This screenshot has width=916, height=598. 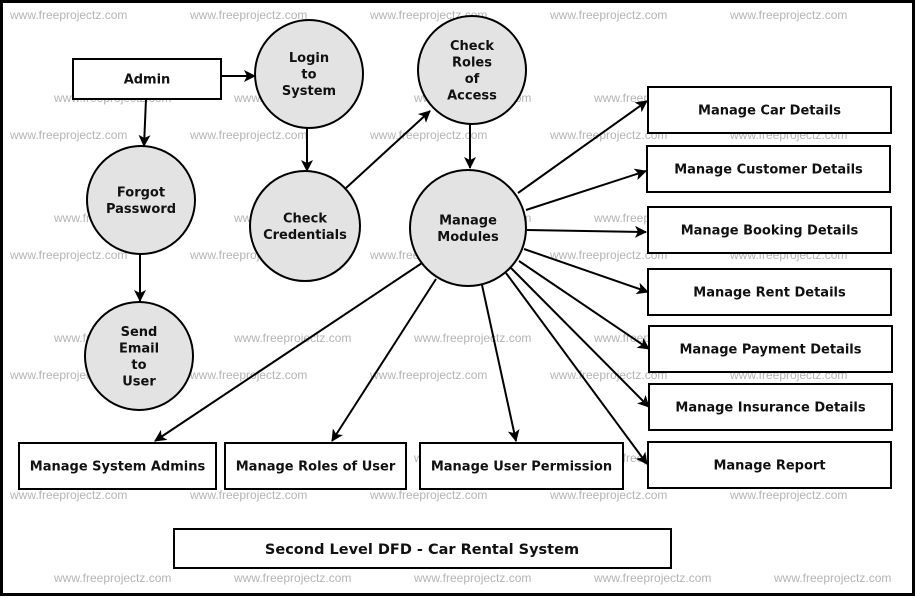 I want to click on module-payment-label: Manage Payment Details, so click(x=770, y=350).